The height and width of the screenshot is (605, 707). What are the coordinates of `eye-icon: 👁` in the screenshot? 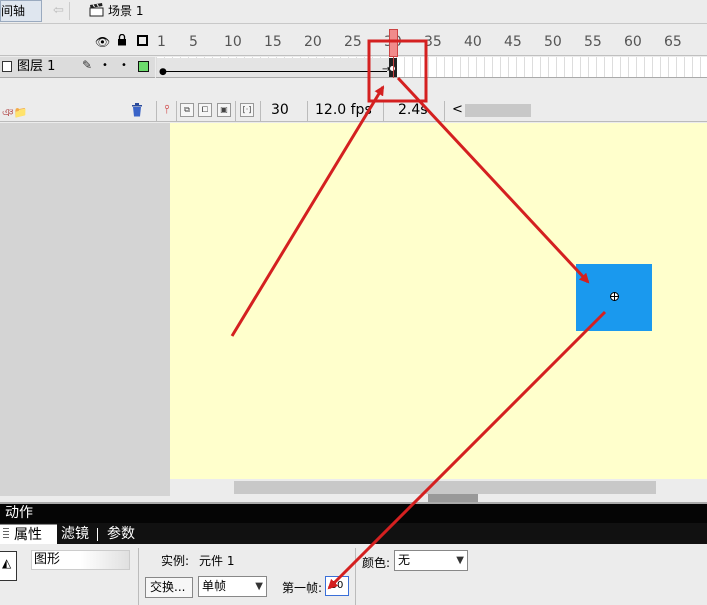 It's located at (102, 42).